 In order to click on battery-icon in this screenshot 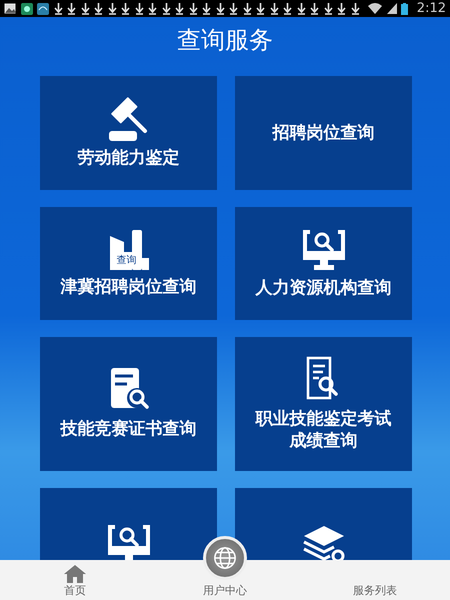, I will do `click(404, 8)`.